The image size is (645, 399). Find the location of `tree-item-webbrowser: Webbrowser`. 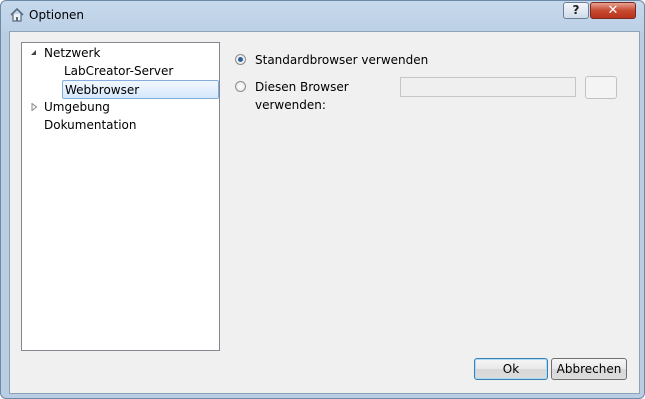

tree-item-webbrowser: Webbrowser is located at coordinates (140, 89).